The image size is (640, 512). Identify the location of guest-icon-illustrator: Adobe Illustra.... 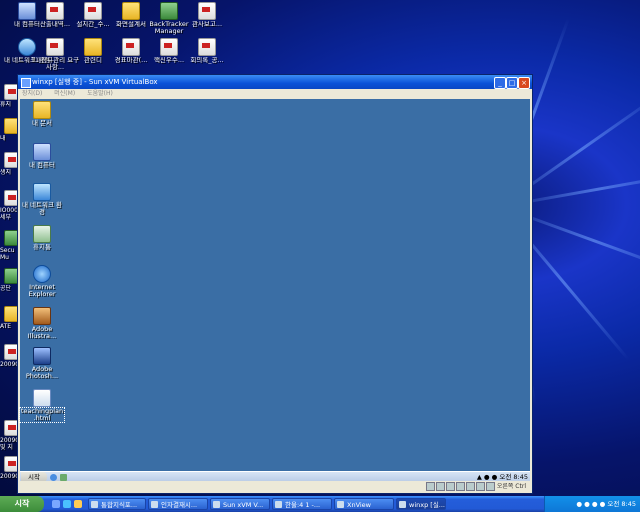
(42, 323).